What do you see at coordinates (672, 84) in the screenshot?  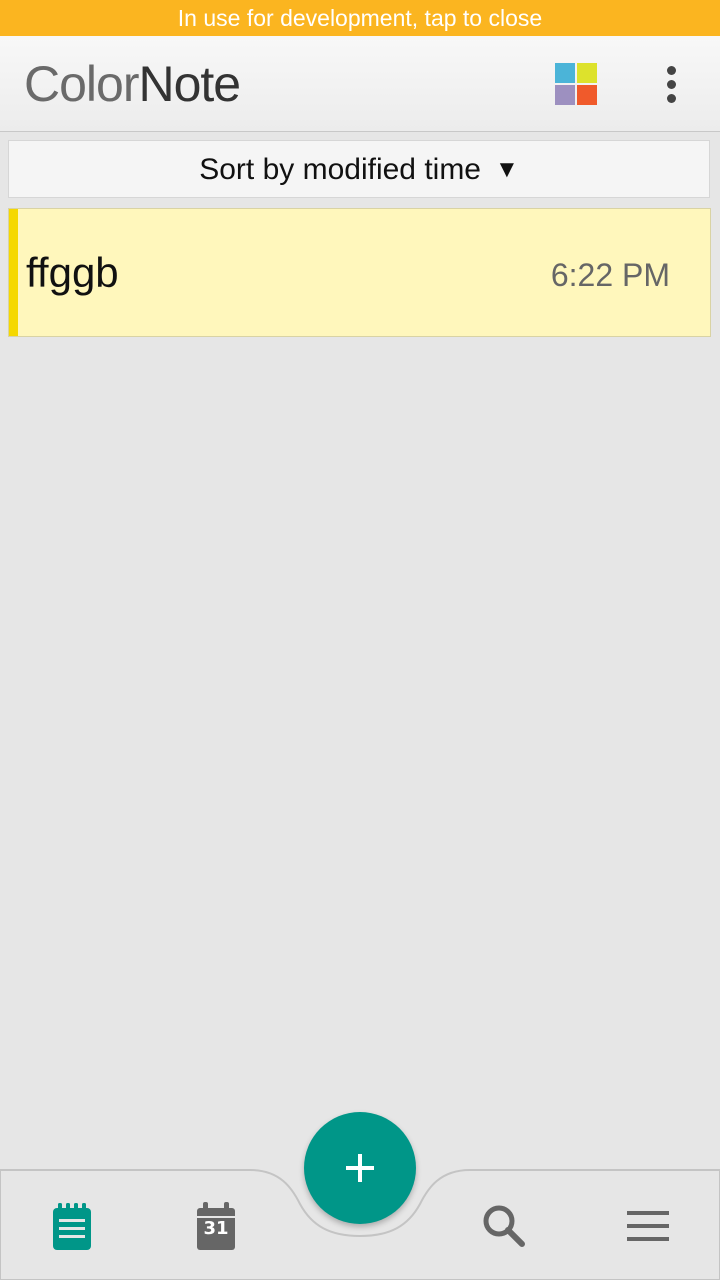 I see `more-vert-icon` at bounding box center [672, 84].